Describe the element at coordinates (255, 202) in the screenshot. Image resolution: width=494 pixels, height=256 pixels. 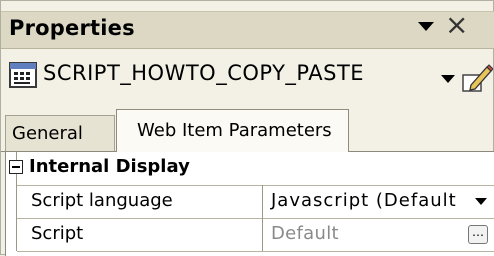
I see `property-row-script-language: Script language Javascript (Default` at that location.